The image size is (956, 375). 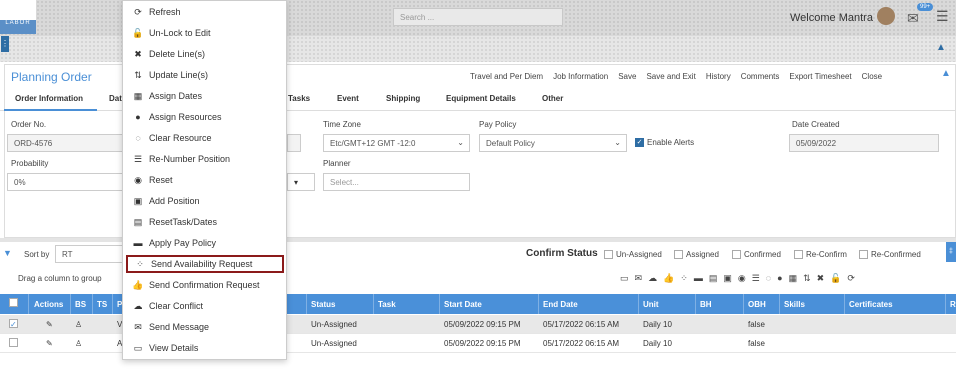 I want to click on menu-item-update-line-s: ⇅ Update Line(s), so click(x=205, y=75).